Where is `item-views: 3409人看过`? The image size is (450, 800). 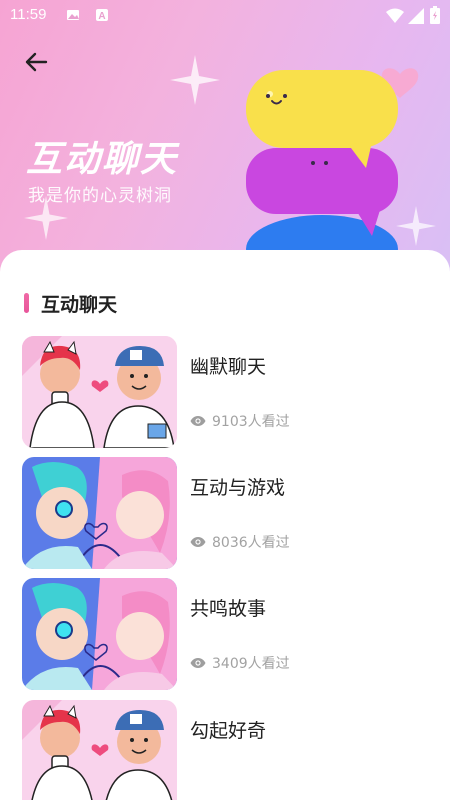
item-views: 3409人看过 is located at coordinates (240, 663).